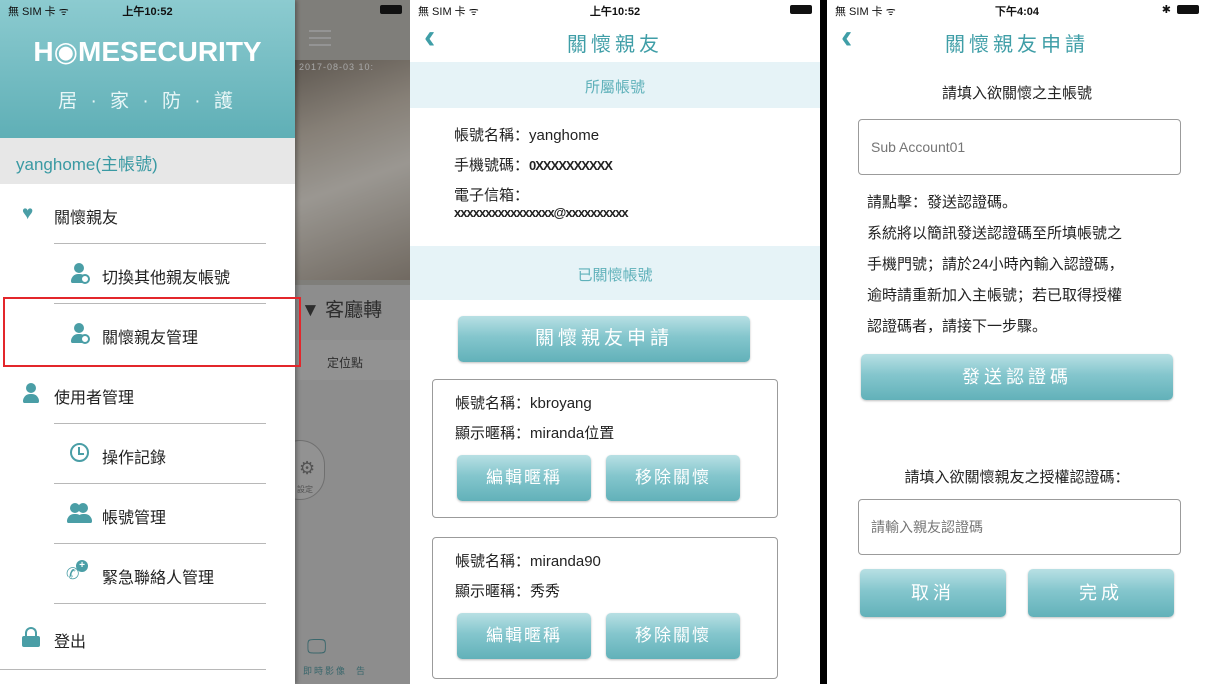  I want to click on menu-item-user-management: 使用者管理, so click(147, 394).